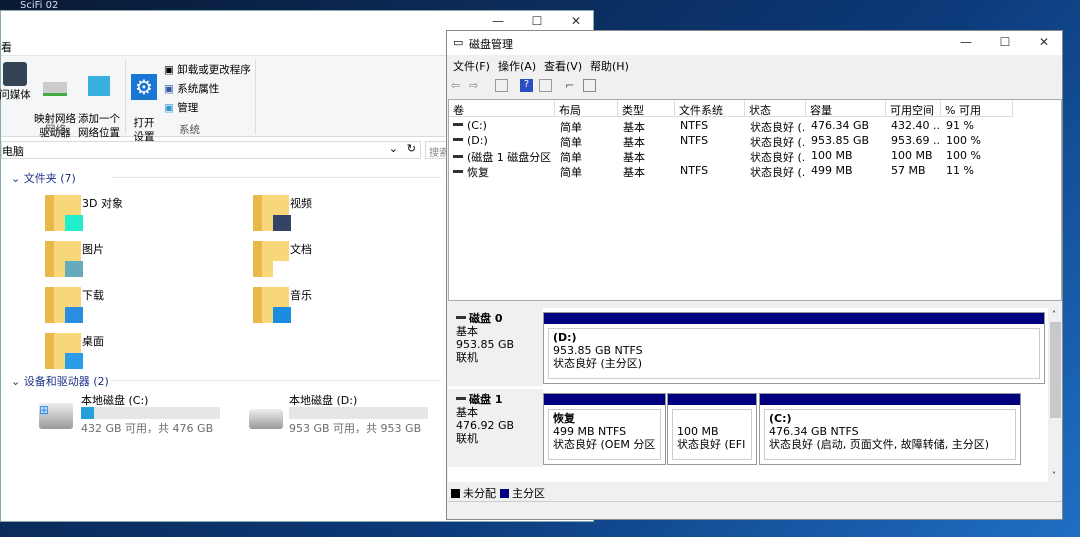 This screenshot has width=1080, height=537. I want to click on access-media-button: 问媒体, so click(16, 82).